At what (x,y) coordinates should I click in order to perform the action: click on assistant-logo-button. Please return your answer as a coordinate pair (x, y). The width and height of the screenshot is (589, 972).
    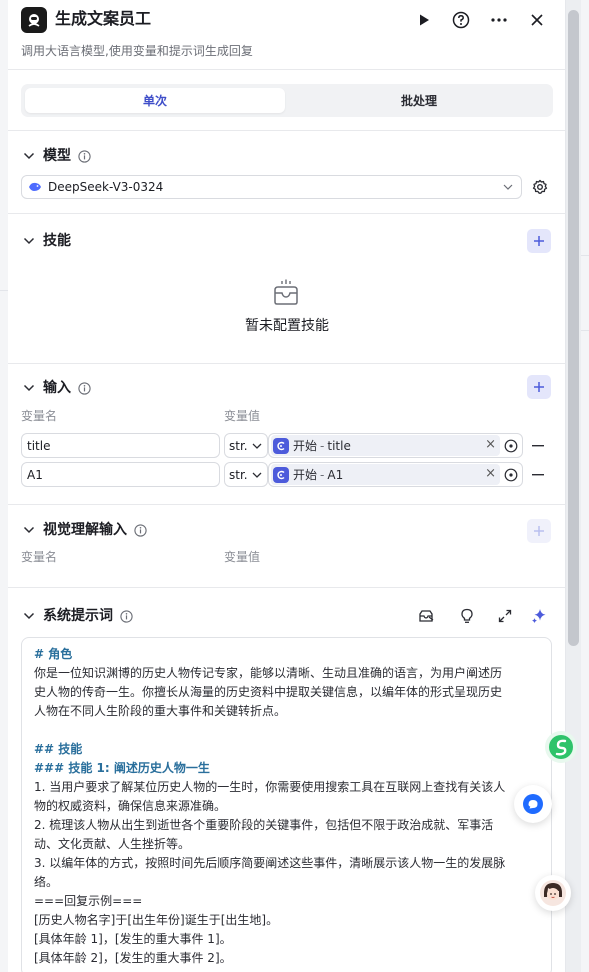
    Looking at the image, I should click on (561, 747).